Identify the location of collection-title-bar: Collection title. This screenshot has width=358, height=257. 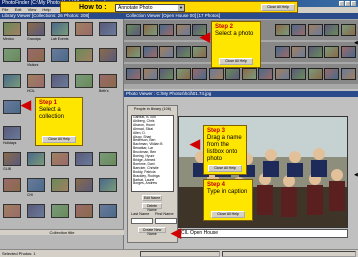
(62, 232).